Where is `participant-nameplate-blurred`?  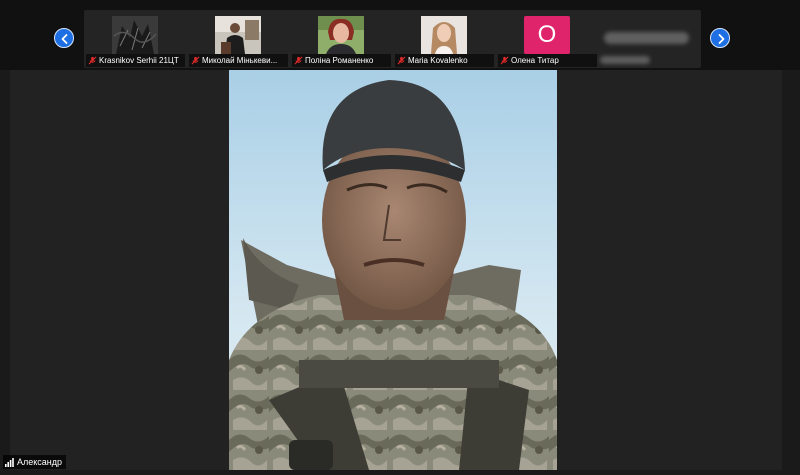 participant-nameplate-blurred is located at coordinates (625, 60).